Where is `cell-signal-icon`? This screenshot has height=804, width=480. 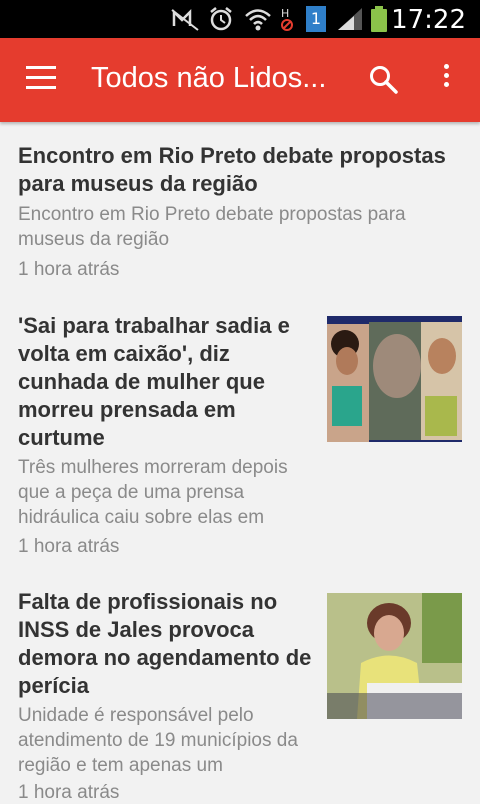 cell-signal-icon is located at coordinates (350, 19).